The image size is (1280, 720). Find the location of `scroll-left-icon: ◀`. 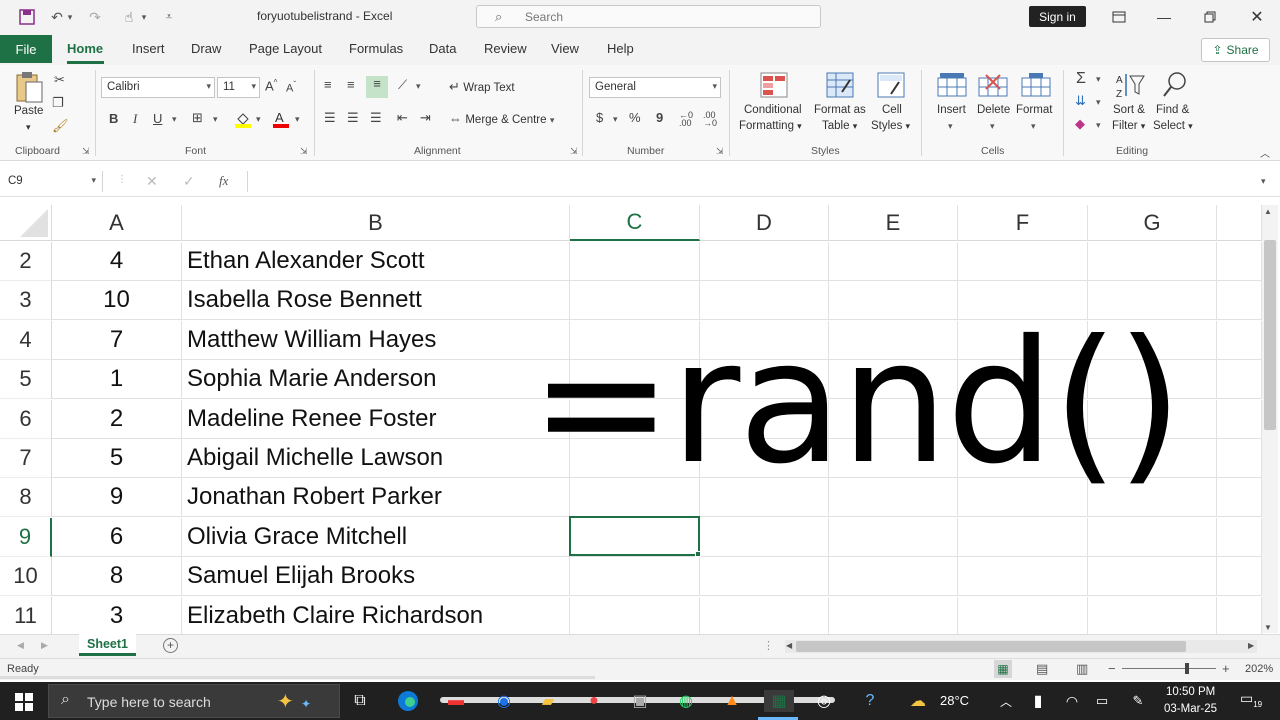

scroll-left-icon: ◀ is located at coordinates (789, 645).